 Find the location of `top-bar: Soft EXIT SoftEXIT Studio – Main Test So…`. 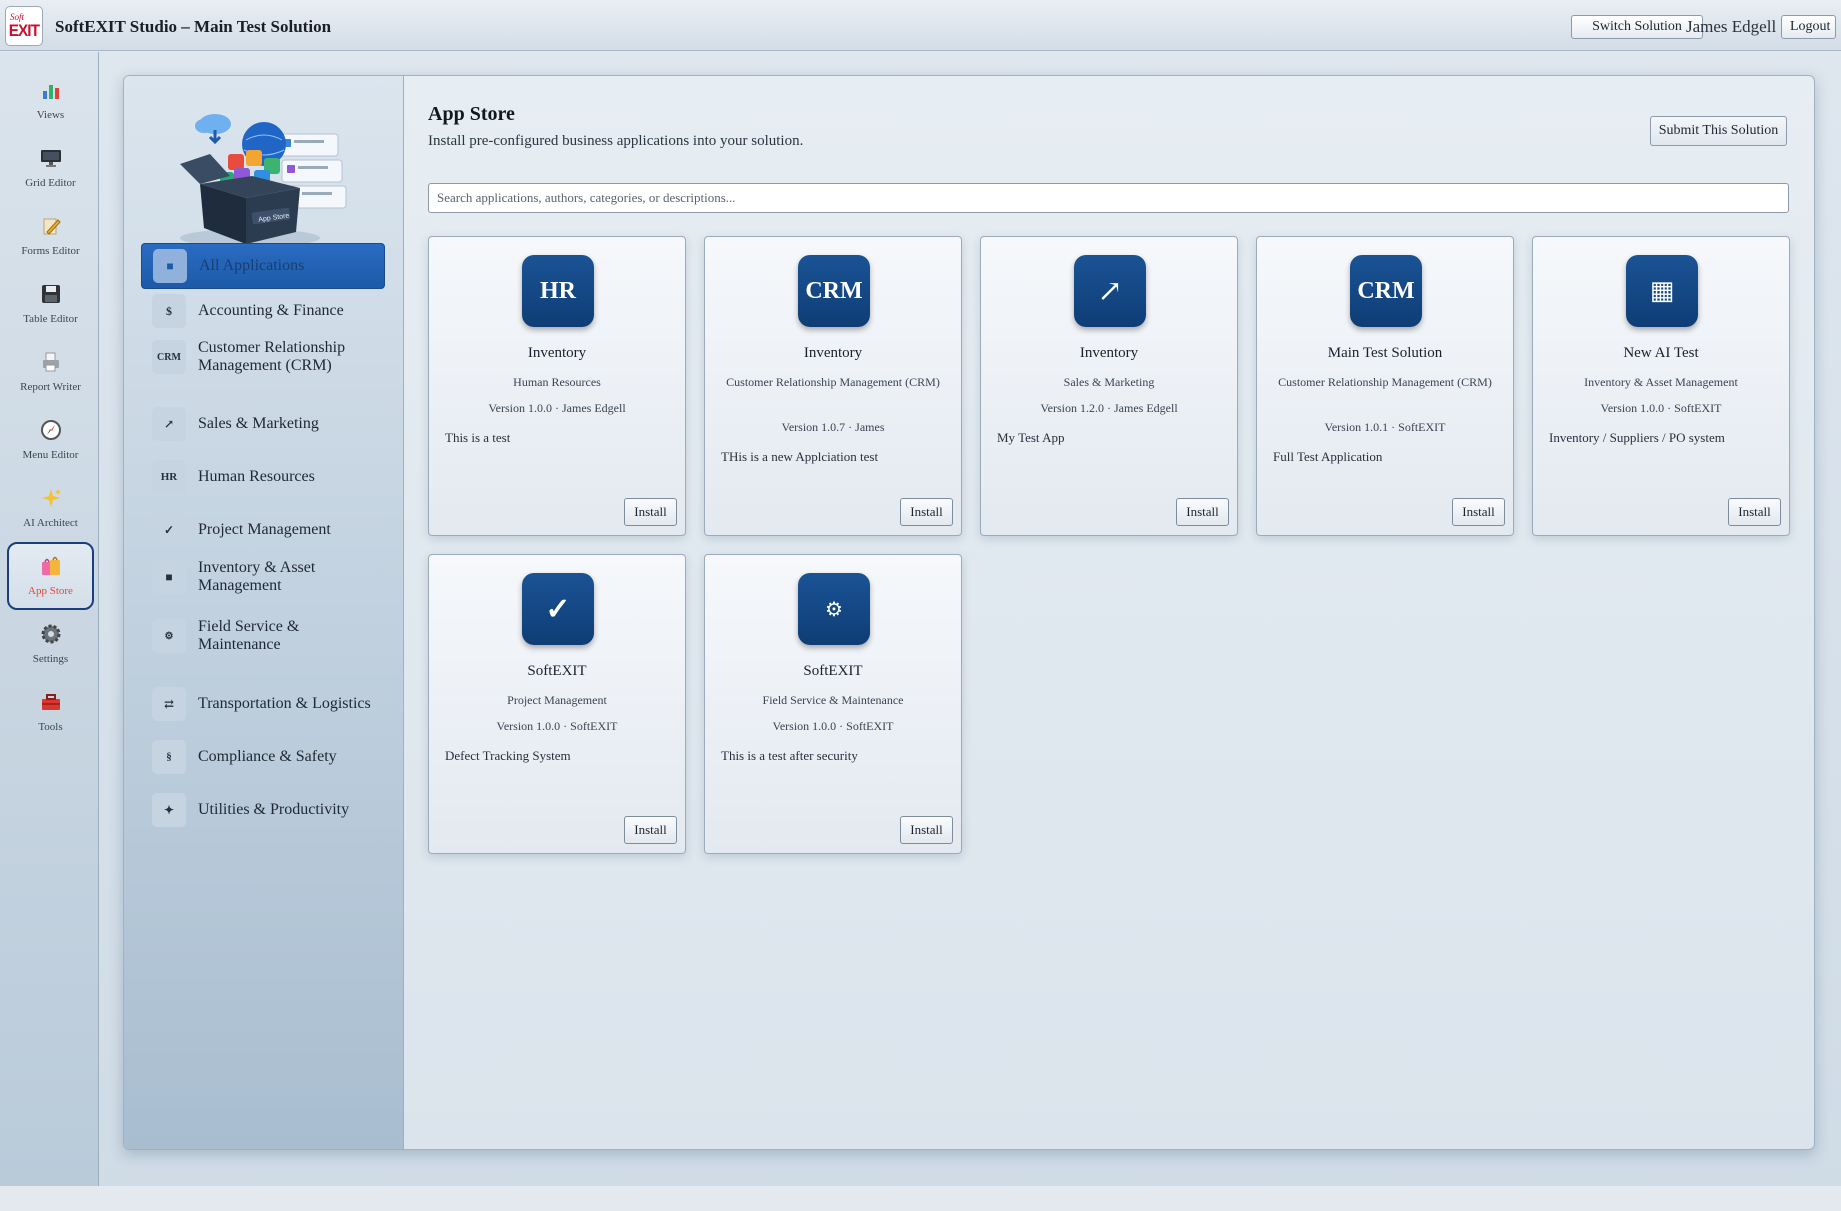

top-bar: Soft EXIT SoftEXIT Studio – Main Test So… is located at coordinates (920, 25).